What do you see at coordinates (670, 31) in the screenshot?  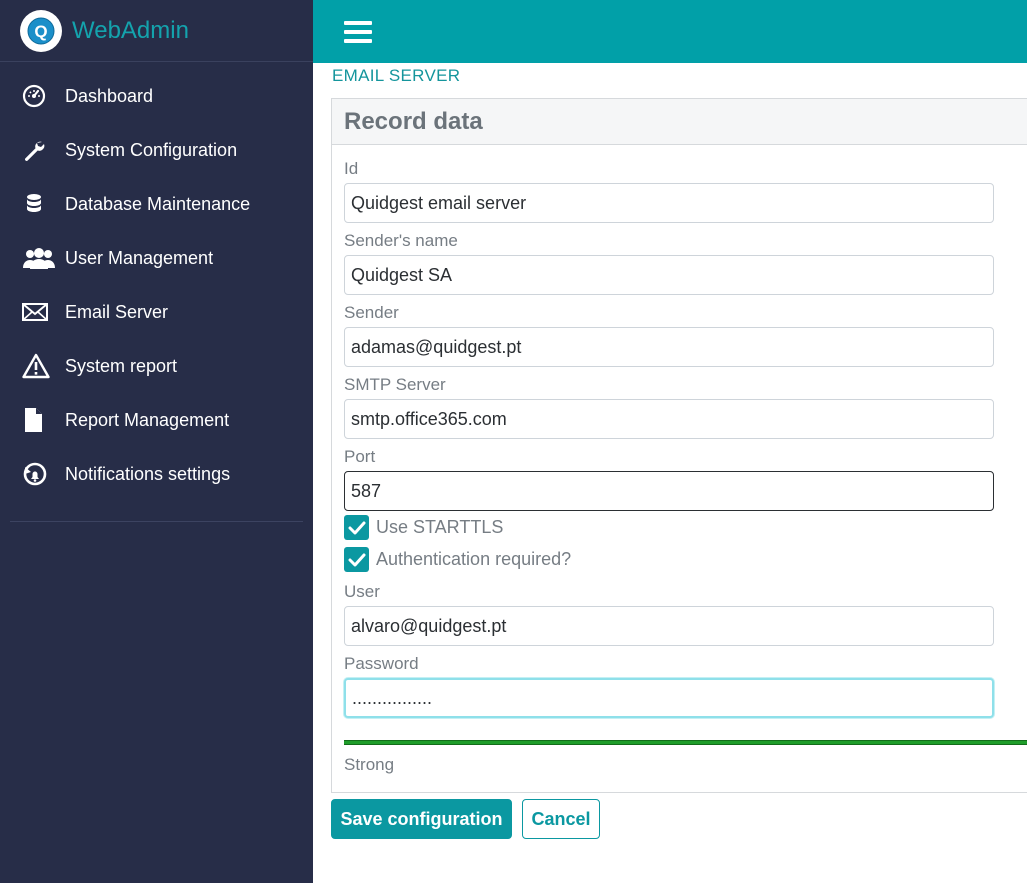 I see `topbar` at bounding box center [670, 31].